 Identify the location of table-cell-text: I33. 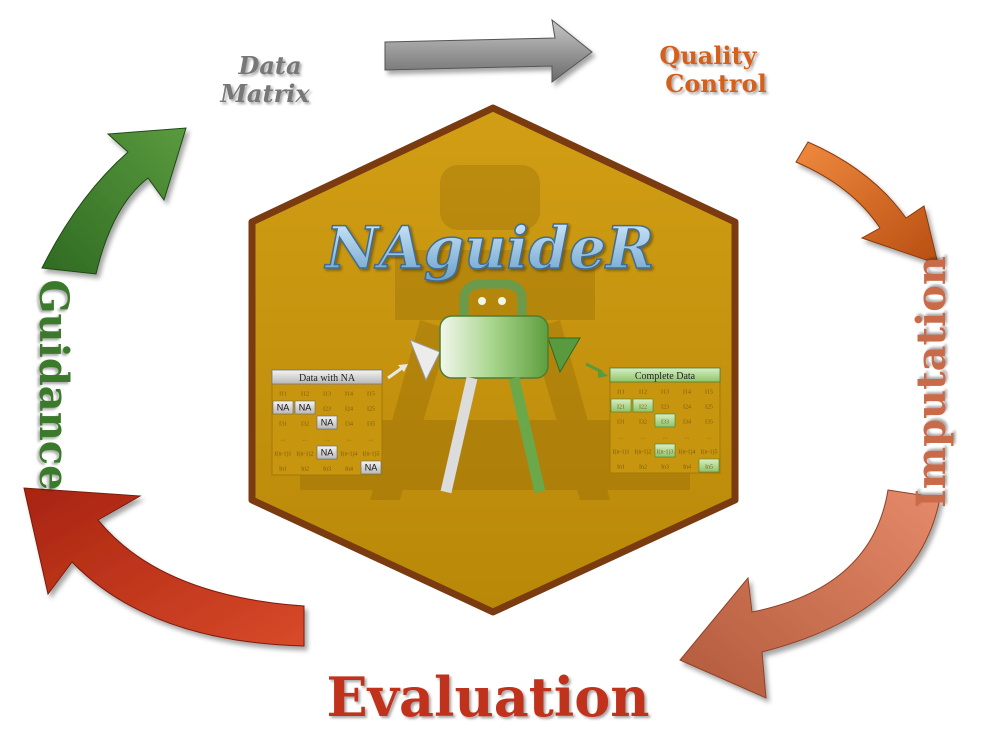
(665, 423).